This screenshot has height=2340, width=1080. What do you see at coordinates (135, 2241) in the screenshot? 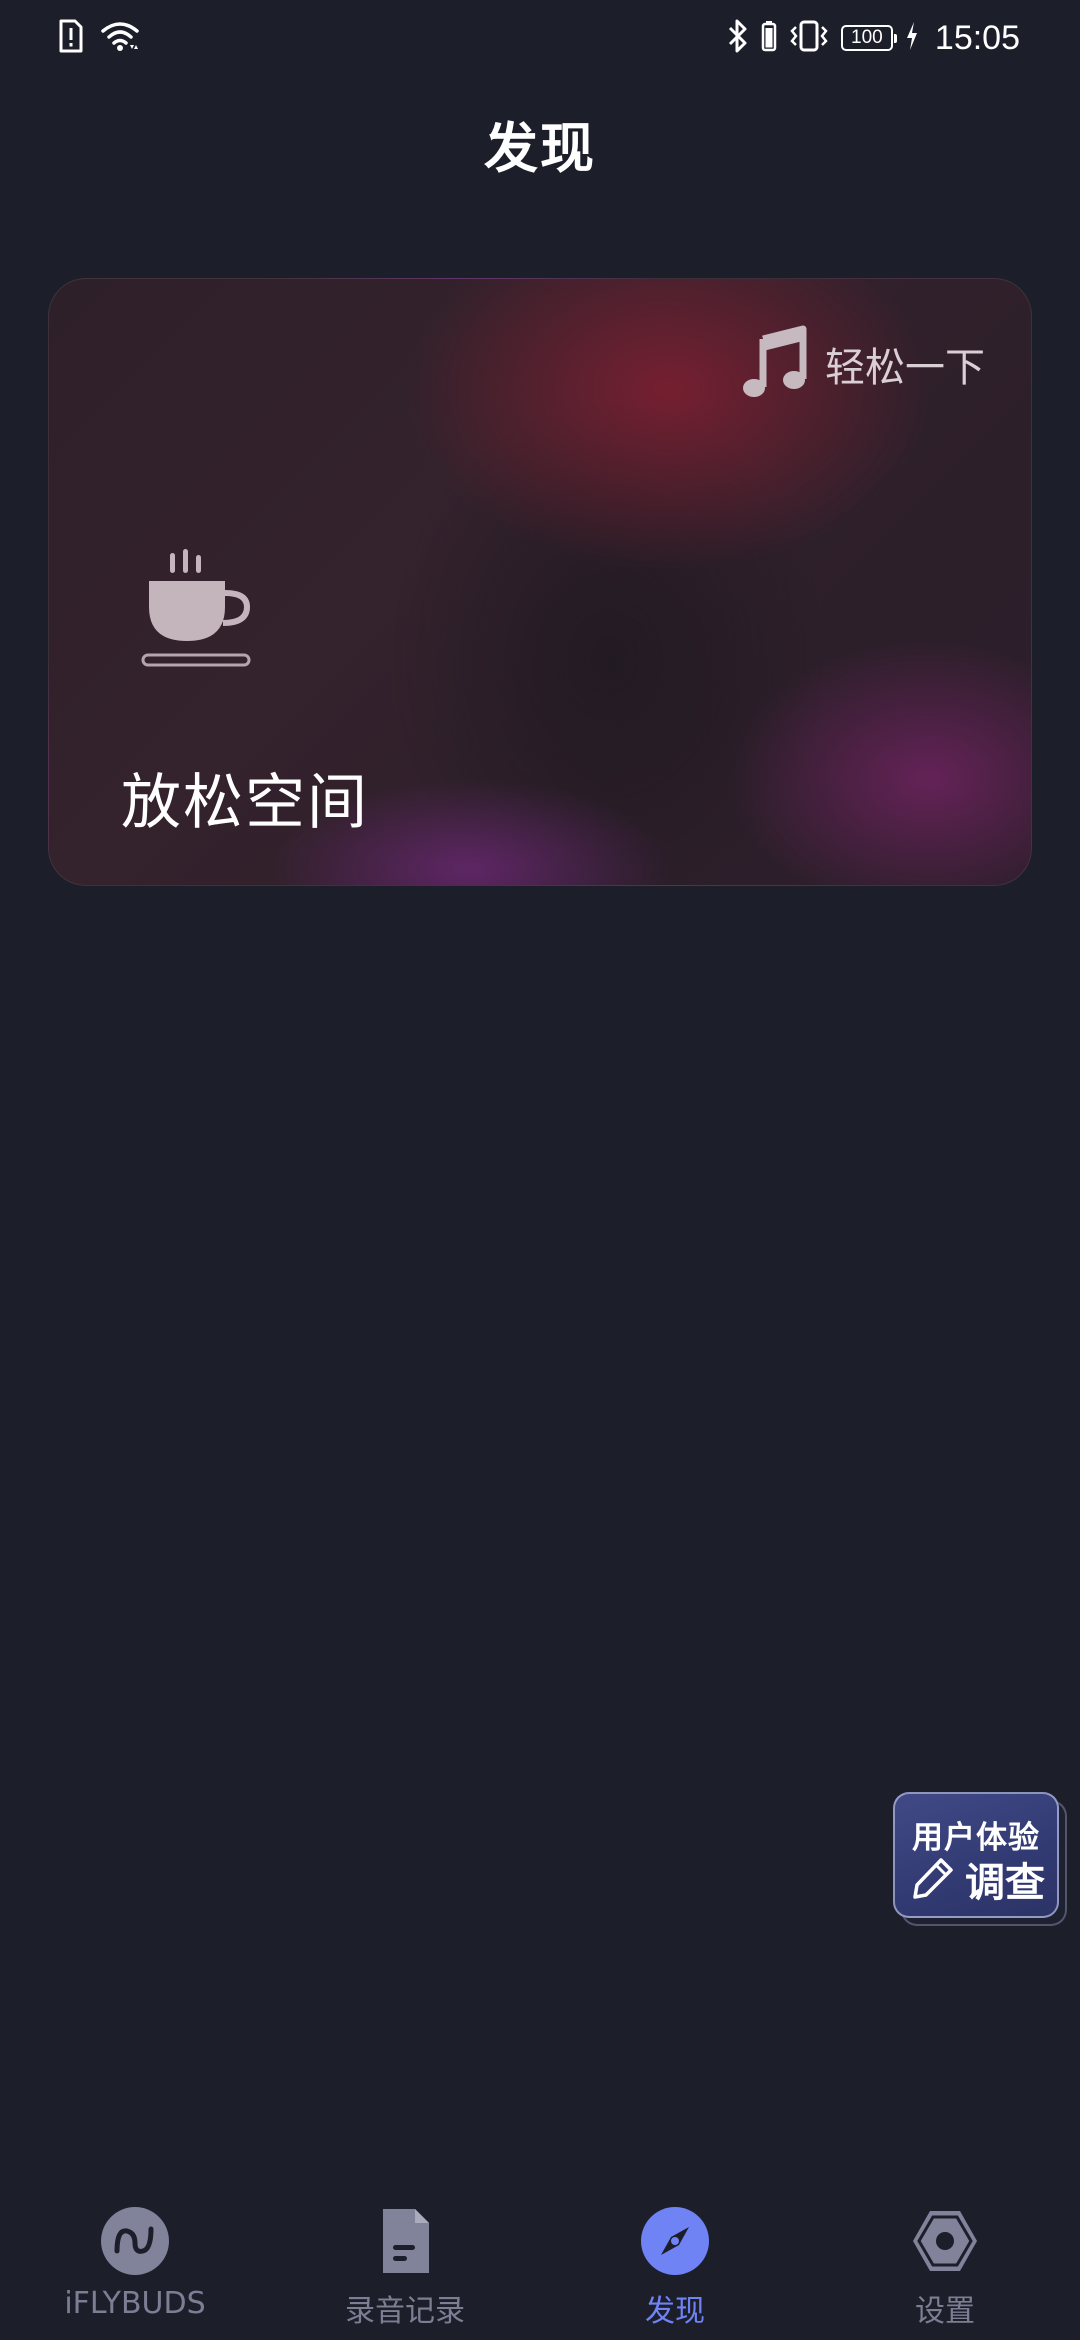
I see `iflybuds-icon` at bounding box center [135, 2241].